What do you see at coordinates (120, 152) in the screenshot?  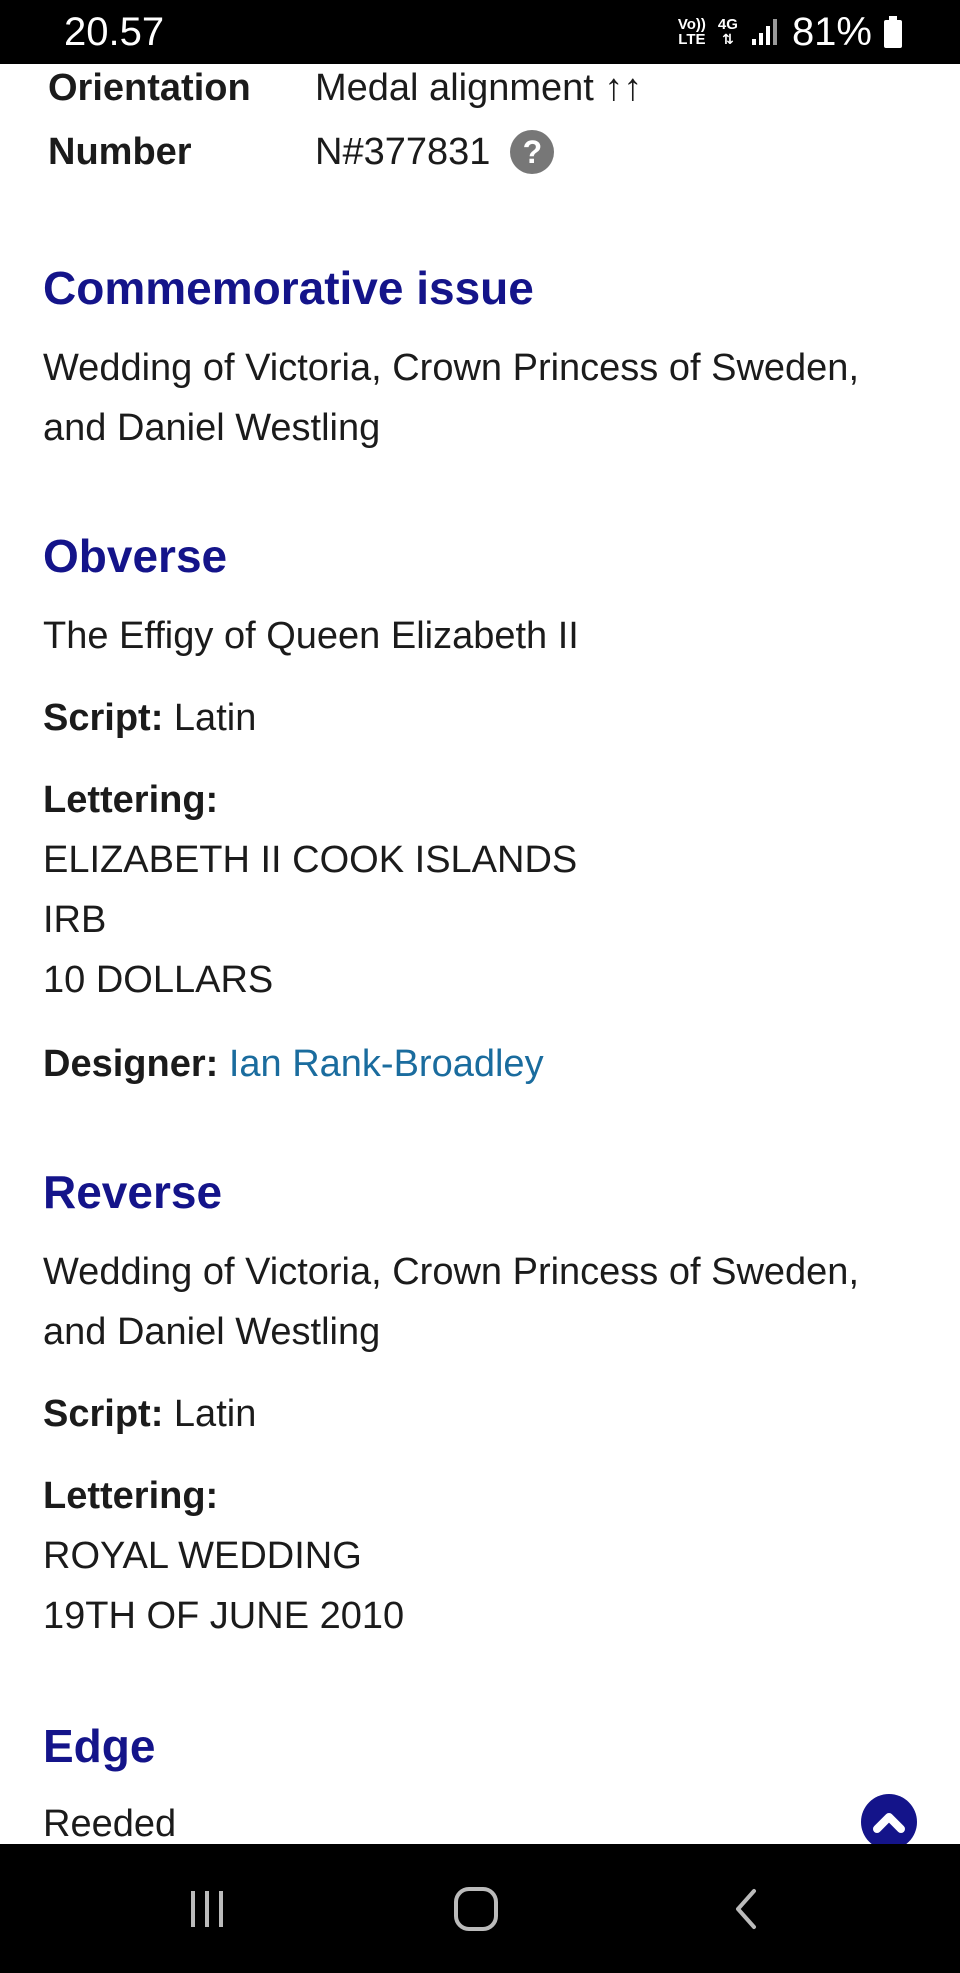 I see `number-label: Number` at bounding box center [120, 152].